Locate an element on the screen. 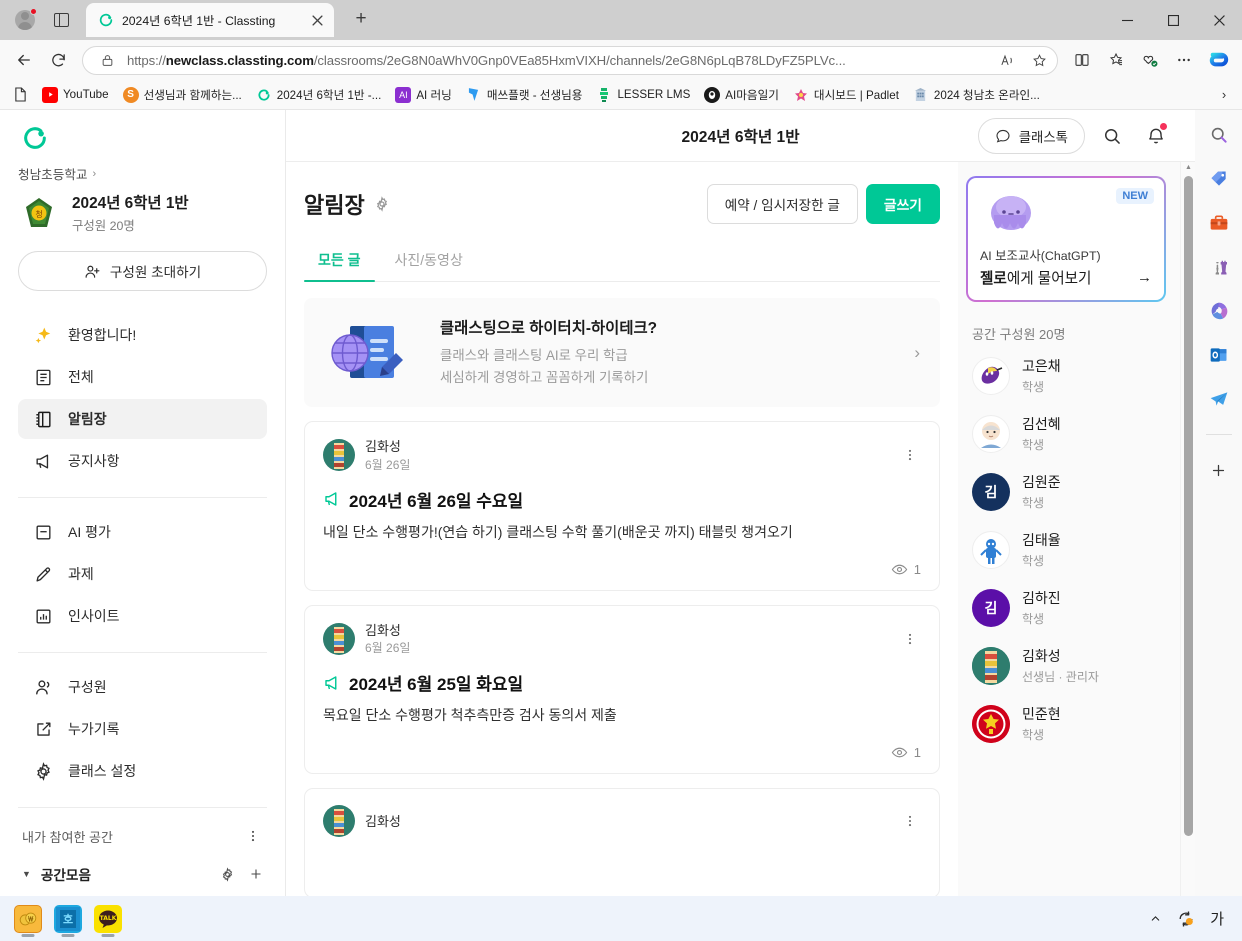 This screenshot has height=941, width=1242. add-space-icon is located at coordinates (256, 874).